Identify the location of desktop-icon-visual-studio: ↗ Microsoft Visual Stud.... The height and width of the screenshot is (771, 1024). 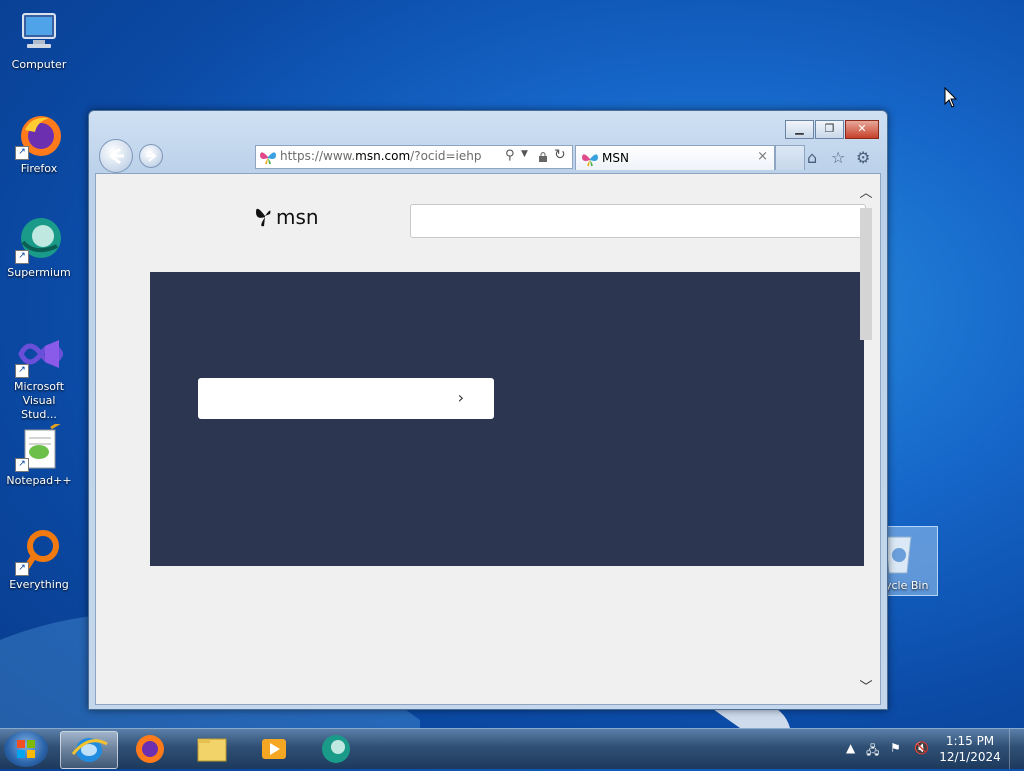
(39, 376).